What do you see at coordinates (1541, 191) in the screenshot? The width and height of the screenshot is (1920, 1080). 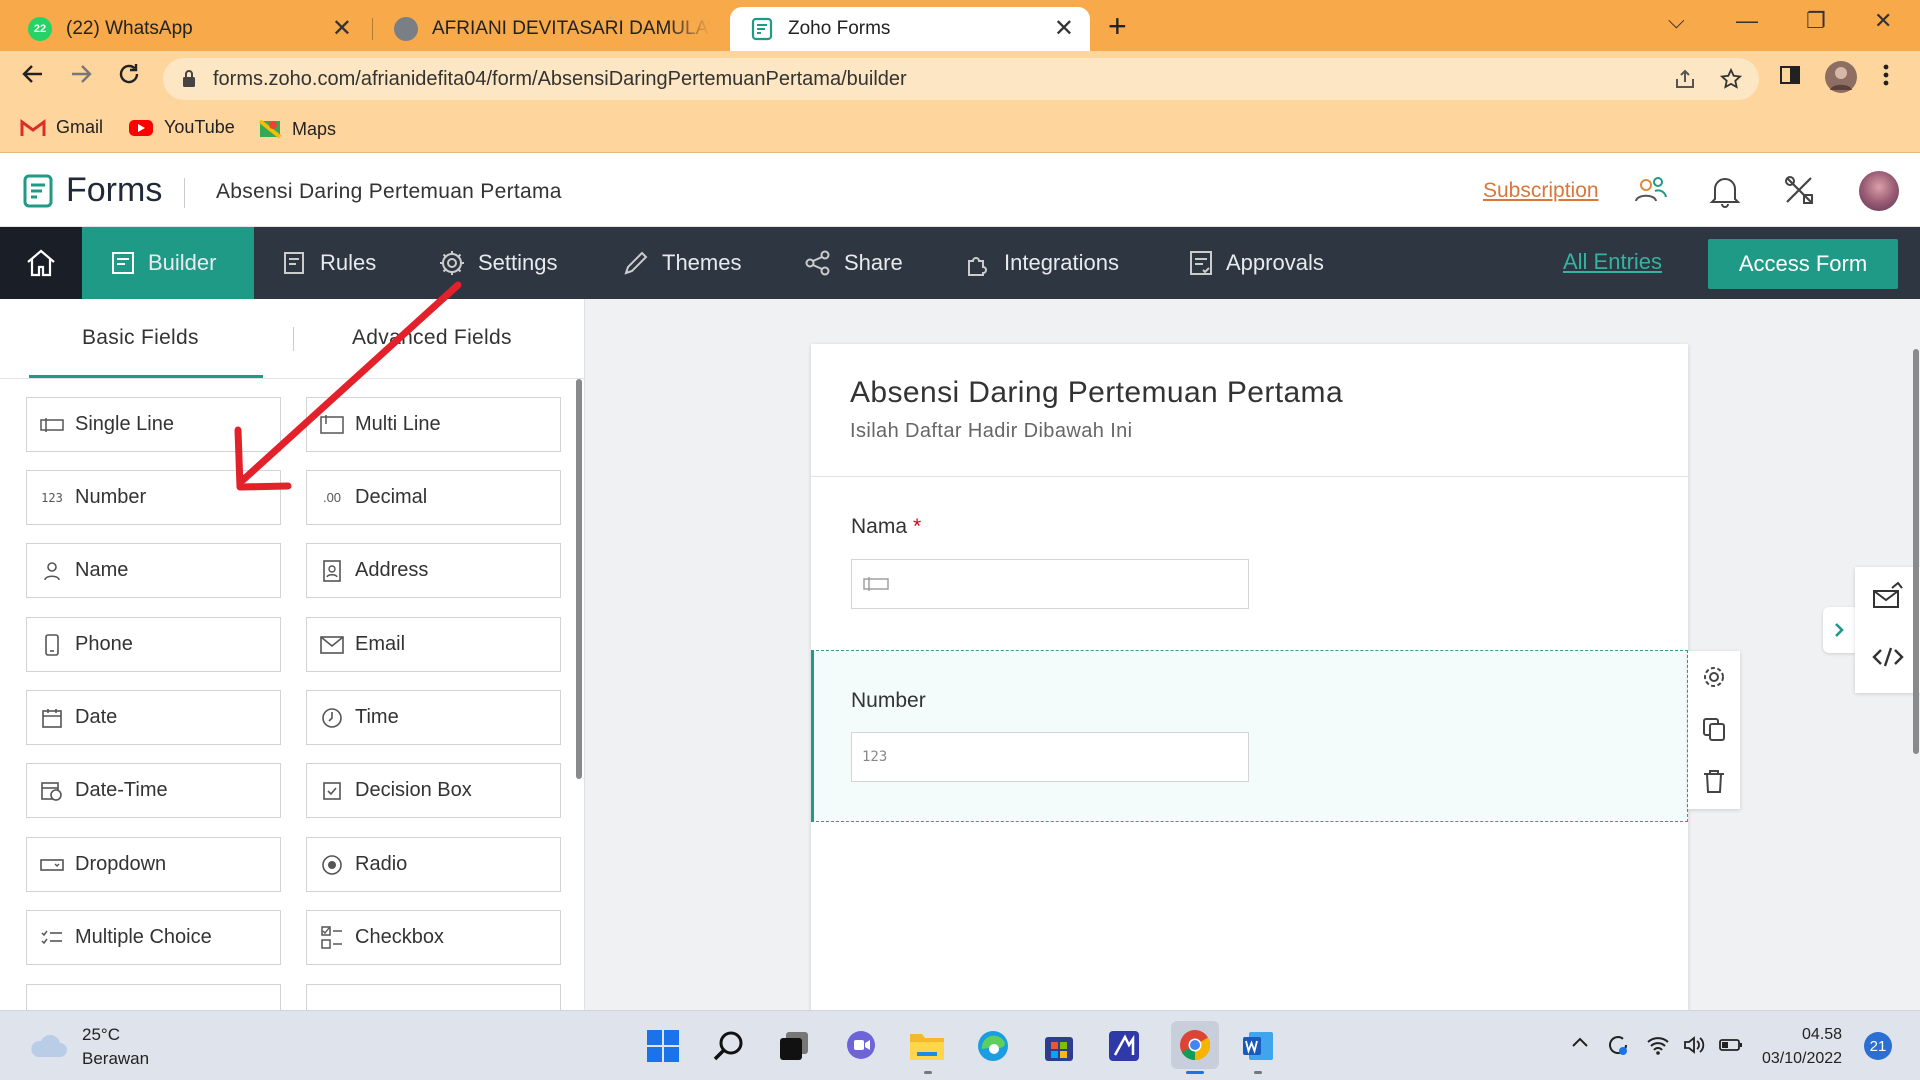 I see `subscription-link: Subscription` at bounding box center [1541, 191].